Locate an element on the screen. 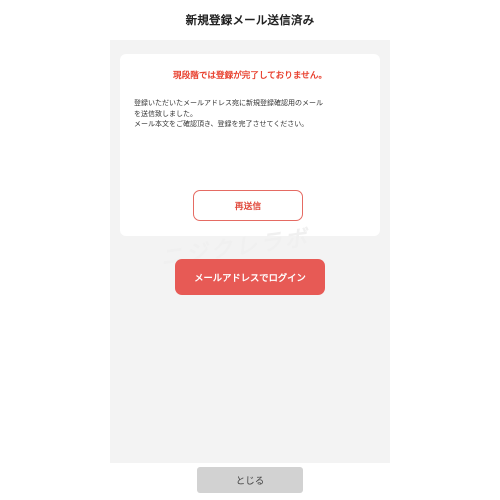 The height and width of the screenshot is (500, 500). email-login-button: メールアドレスでログイン is located at coordinates (250, 277).